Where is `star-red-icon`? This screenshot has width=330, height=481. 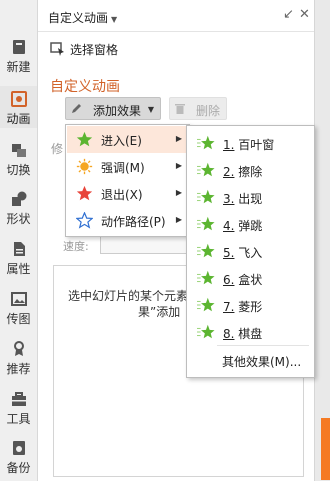
star-red-icon is located at coordinates (84, 193).